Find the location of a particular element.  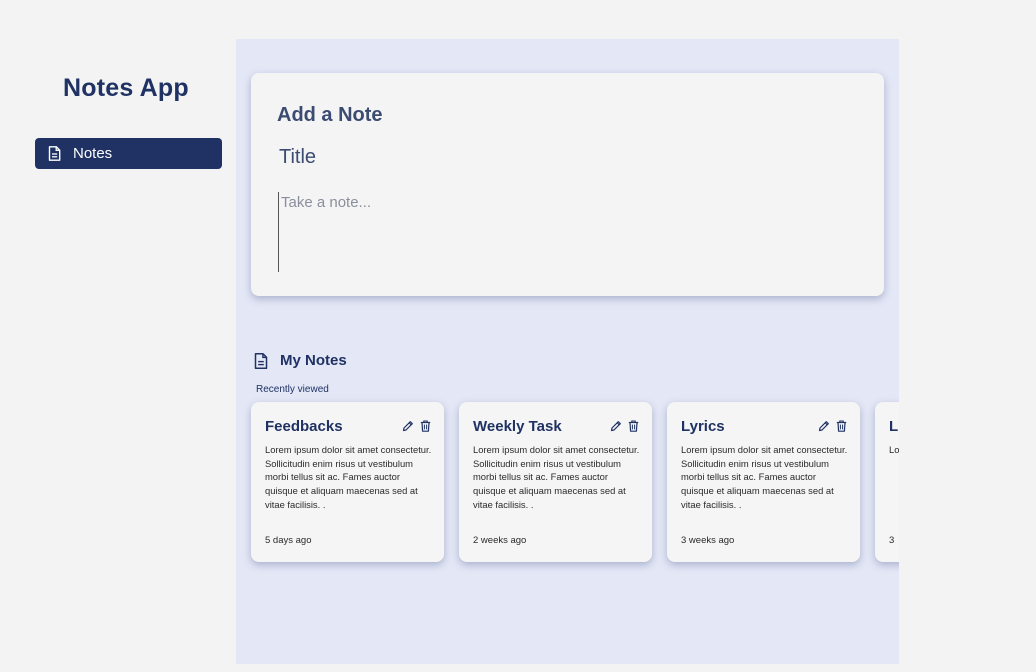

note-timestamp: 3 weeks ago is located at coordinates (708, 540).